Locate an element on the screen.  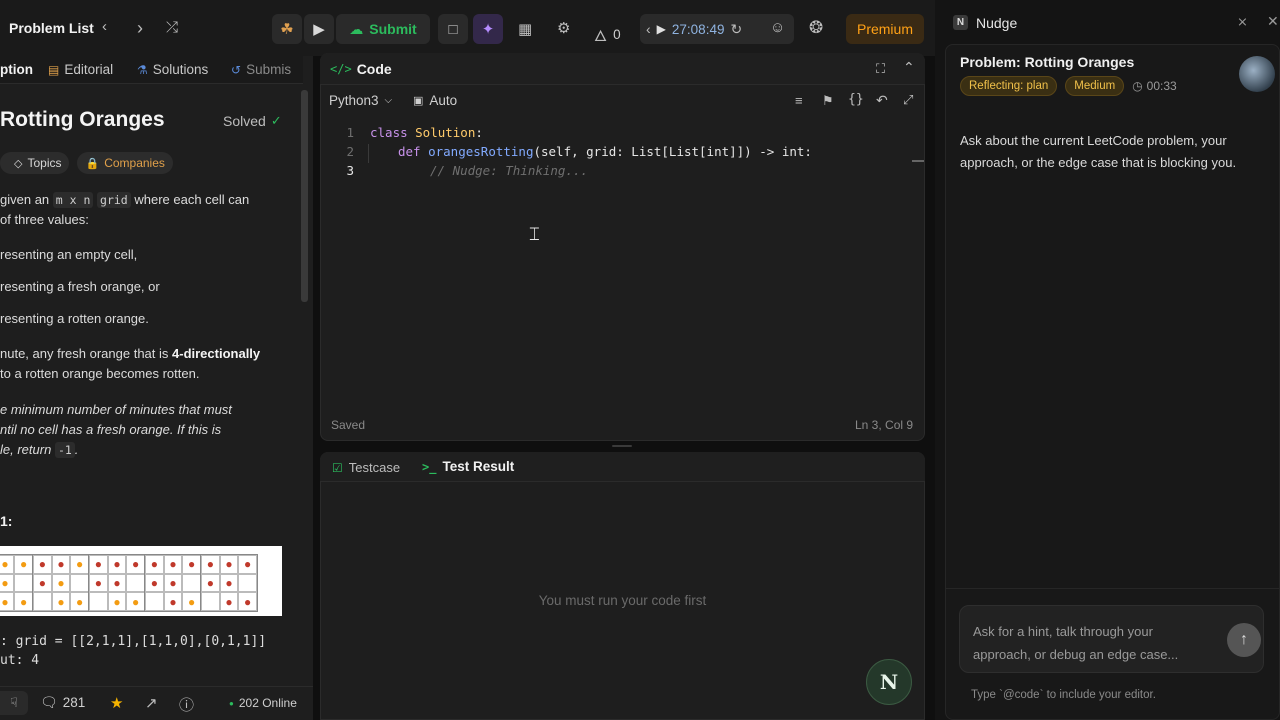
share-icon: ↗ is located at coordinates (151, 703).